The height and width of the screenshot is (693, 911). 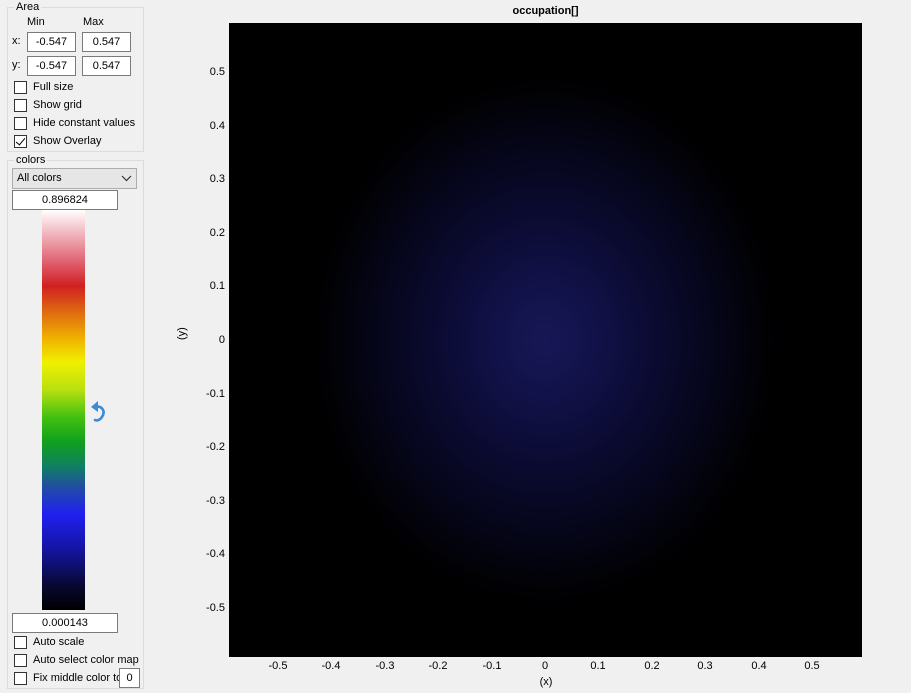 I want to click on hide-constant-values-checkbox, so click(x=20, y=123).